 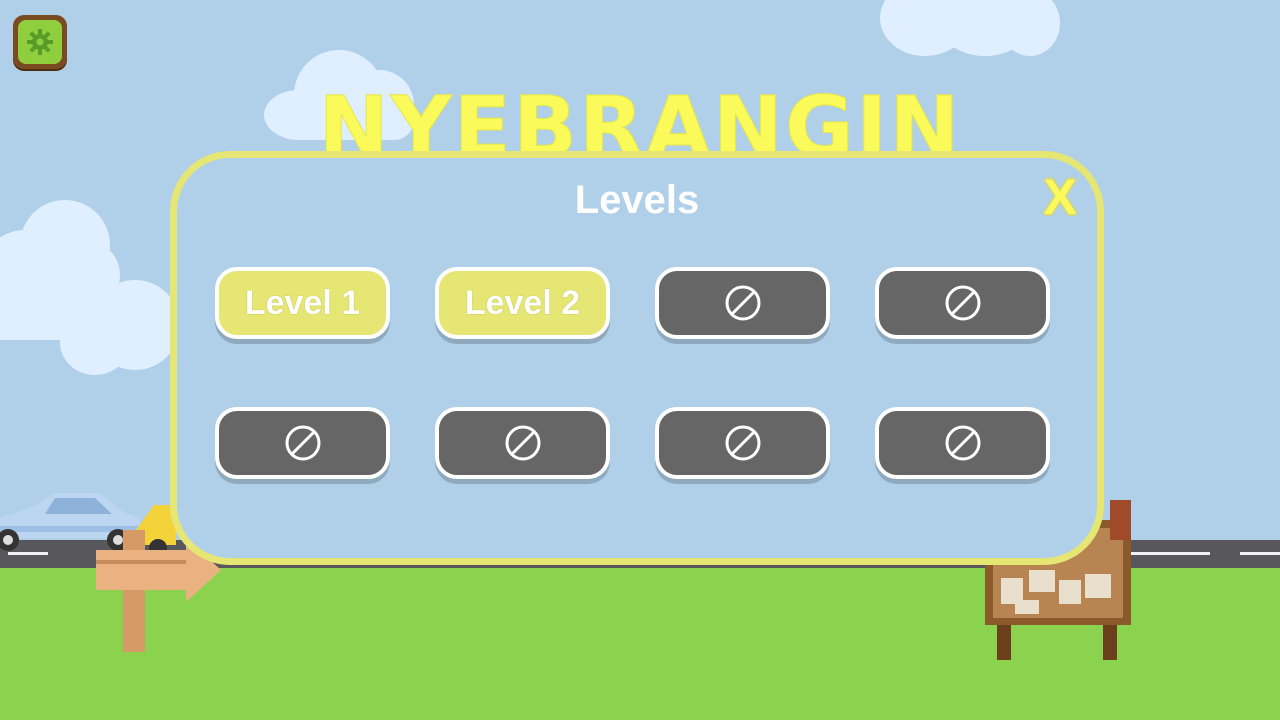 I want to click on settings-button-face, so click(x=40, y=42).